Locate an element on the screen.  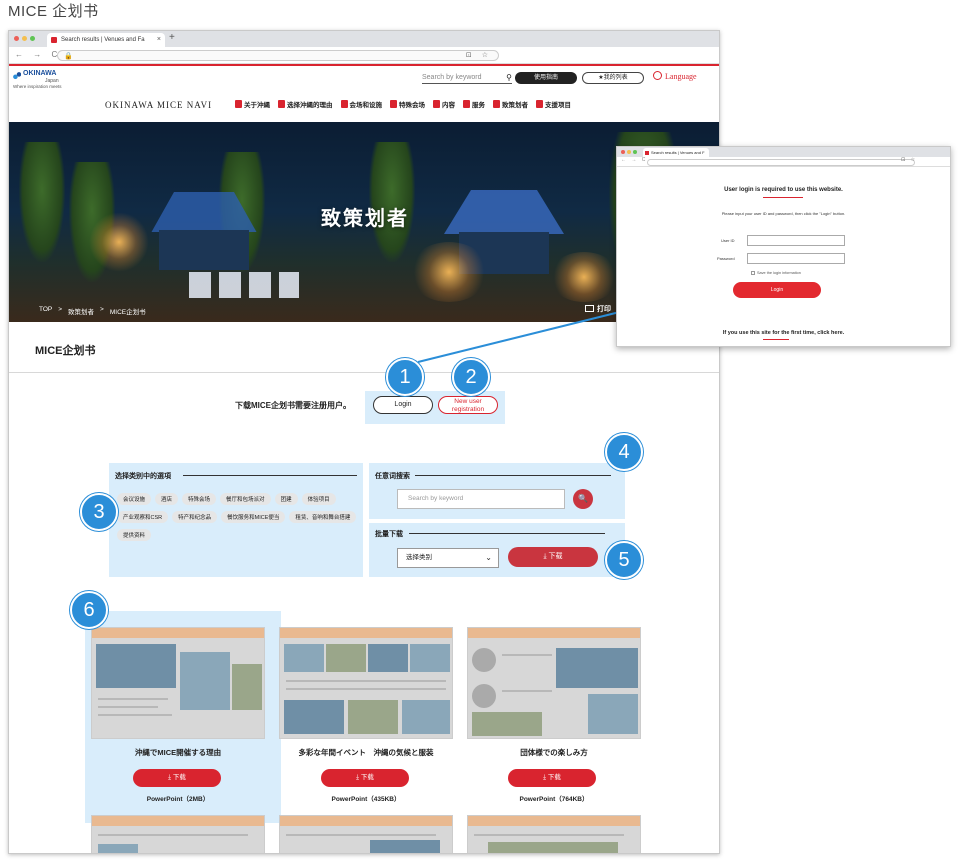
popup-minimize-icon is located at coordinates (629, 152).